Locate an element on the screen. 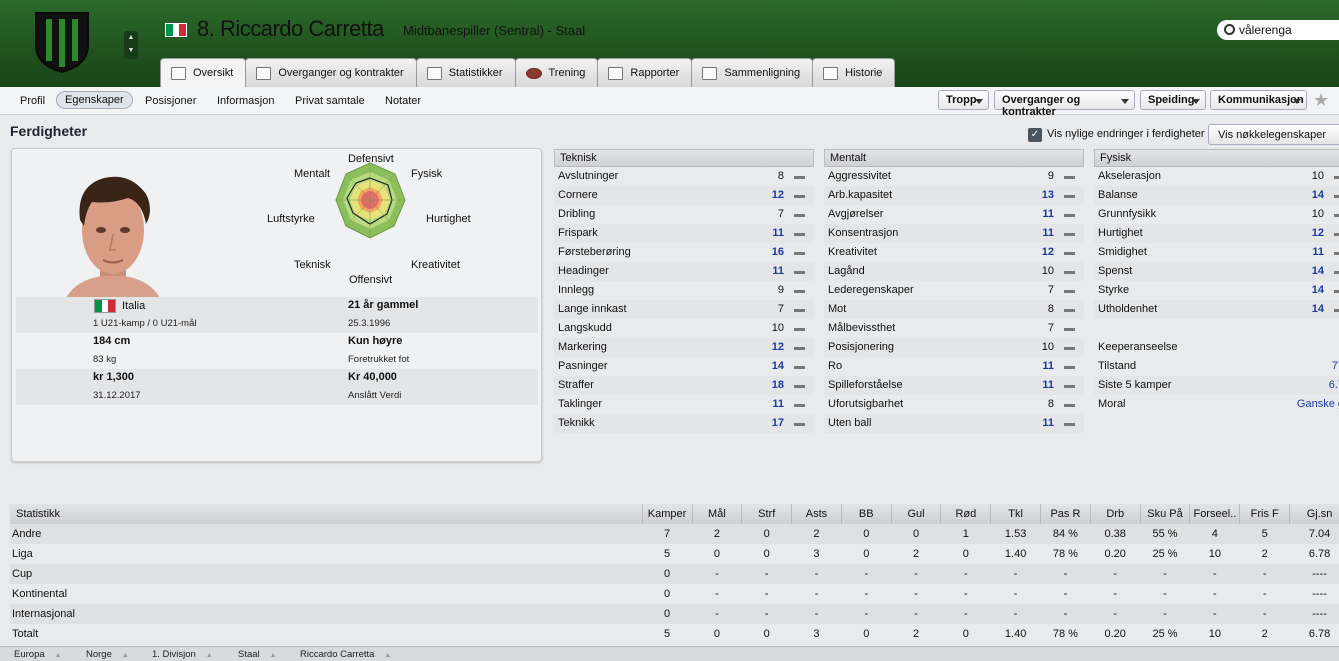 The image size is (1339, 661). technical-attribute-row: Langskudd 10 is located at coordinates (684, 328).